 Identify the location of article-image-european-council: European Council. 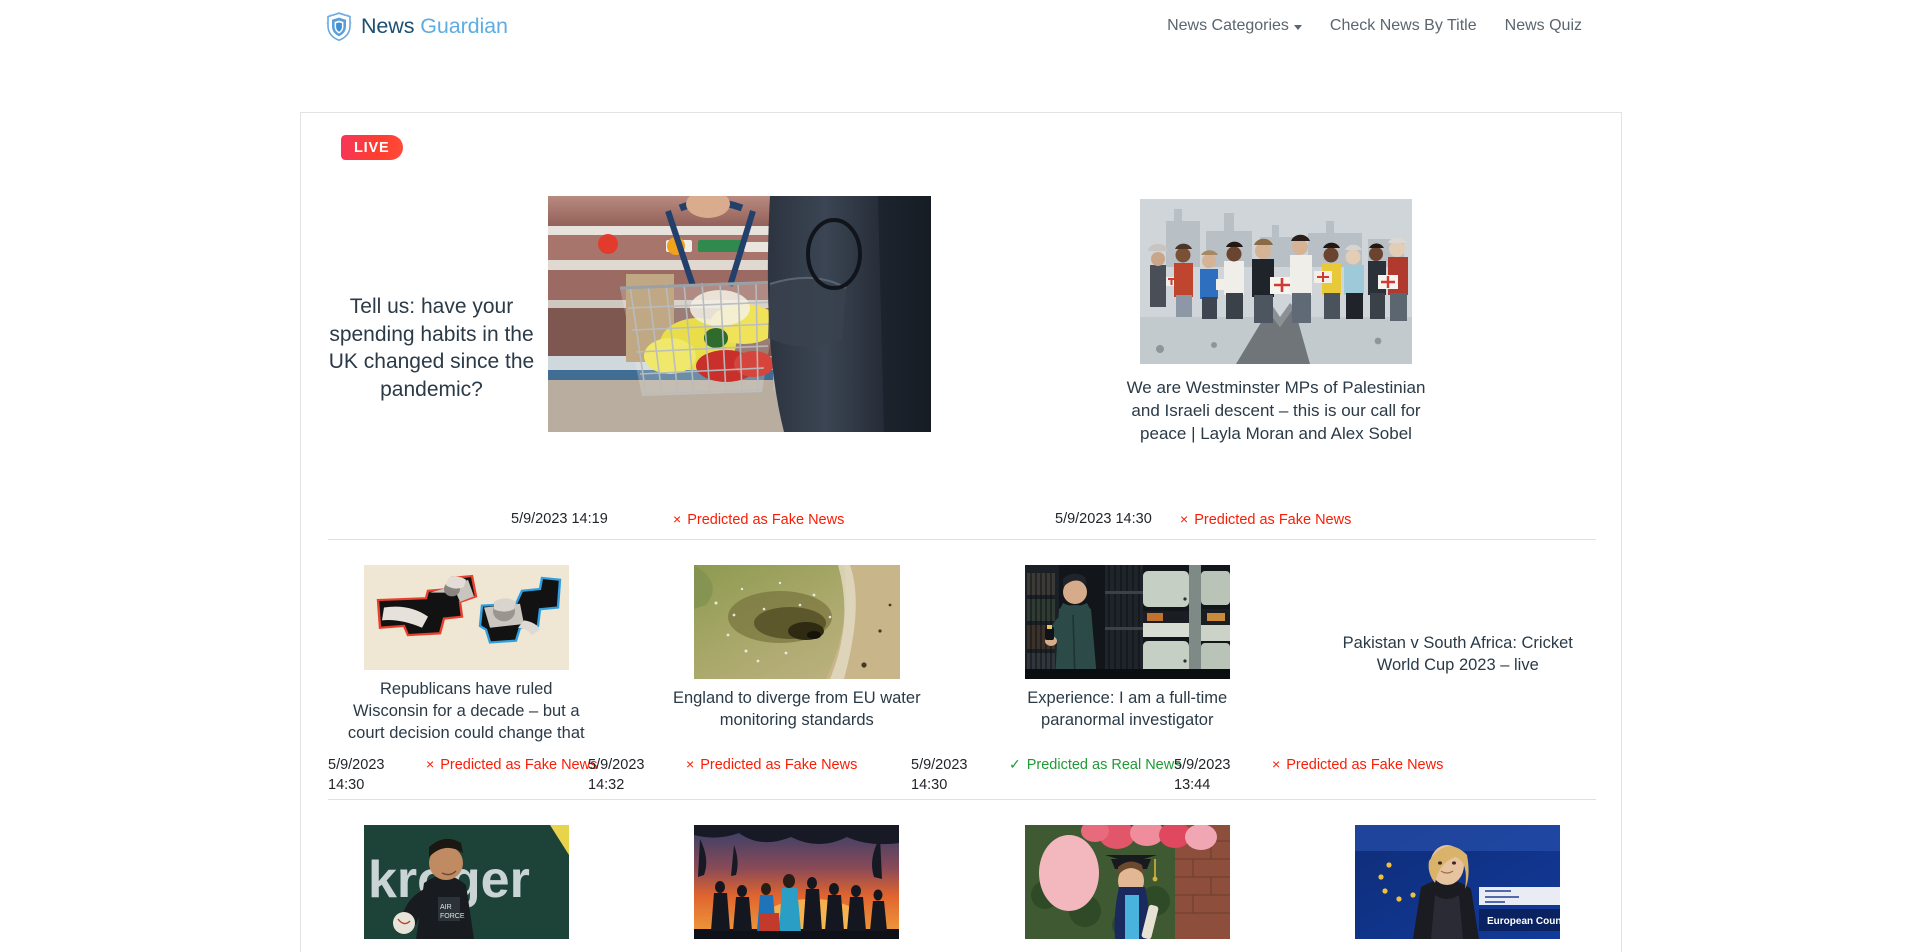
(1458, 882).